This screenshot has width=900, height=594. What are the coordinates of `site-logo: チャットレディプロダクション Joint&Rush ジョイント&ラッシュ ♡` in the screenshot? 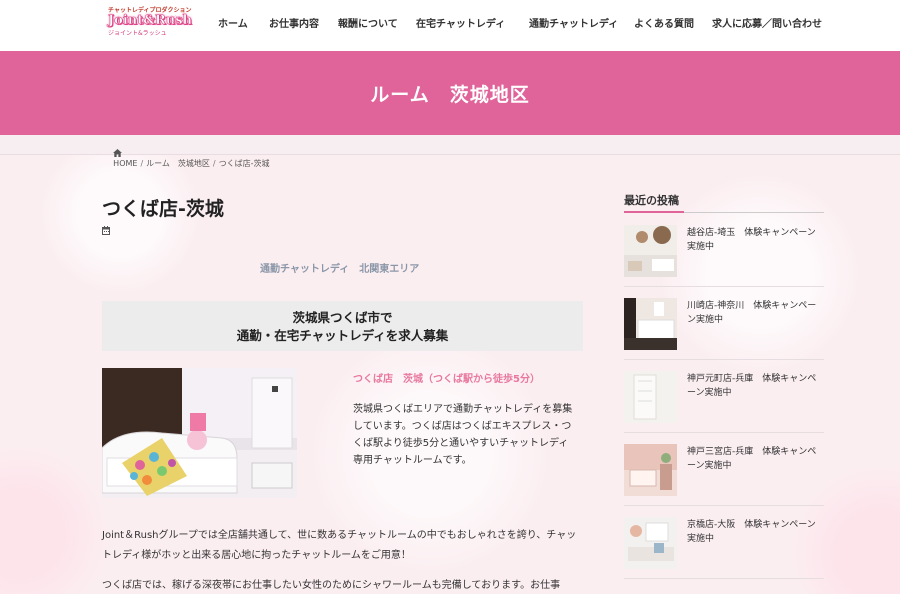 It's located at (150, 24).